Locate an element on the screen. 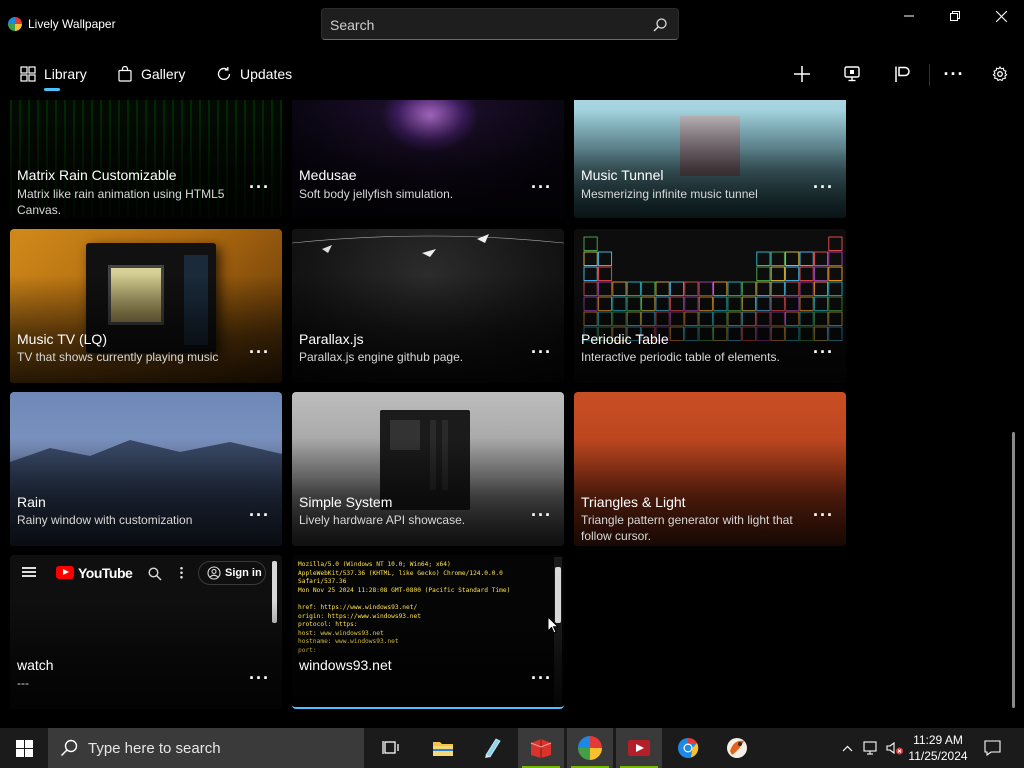  close-icon is located at coordinates (1001, 16).